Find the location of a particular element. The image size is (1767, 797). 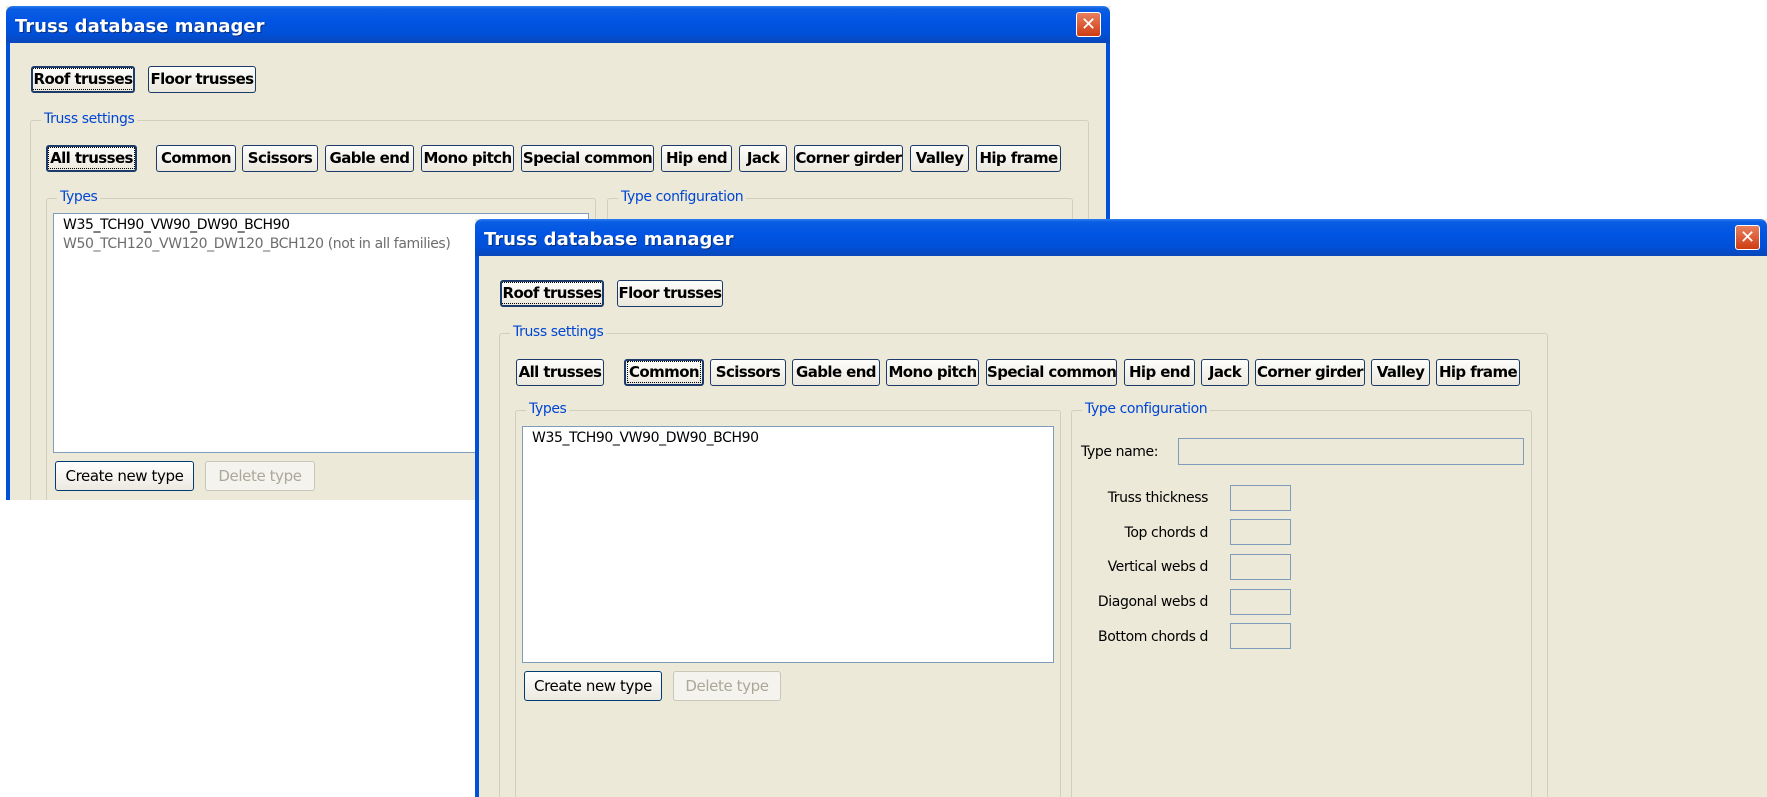

front-truss-settings-legend: Truss settings is located at coordinates (558, 332).